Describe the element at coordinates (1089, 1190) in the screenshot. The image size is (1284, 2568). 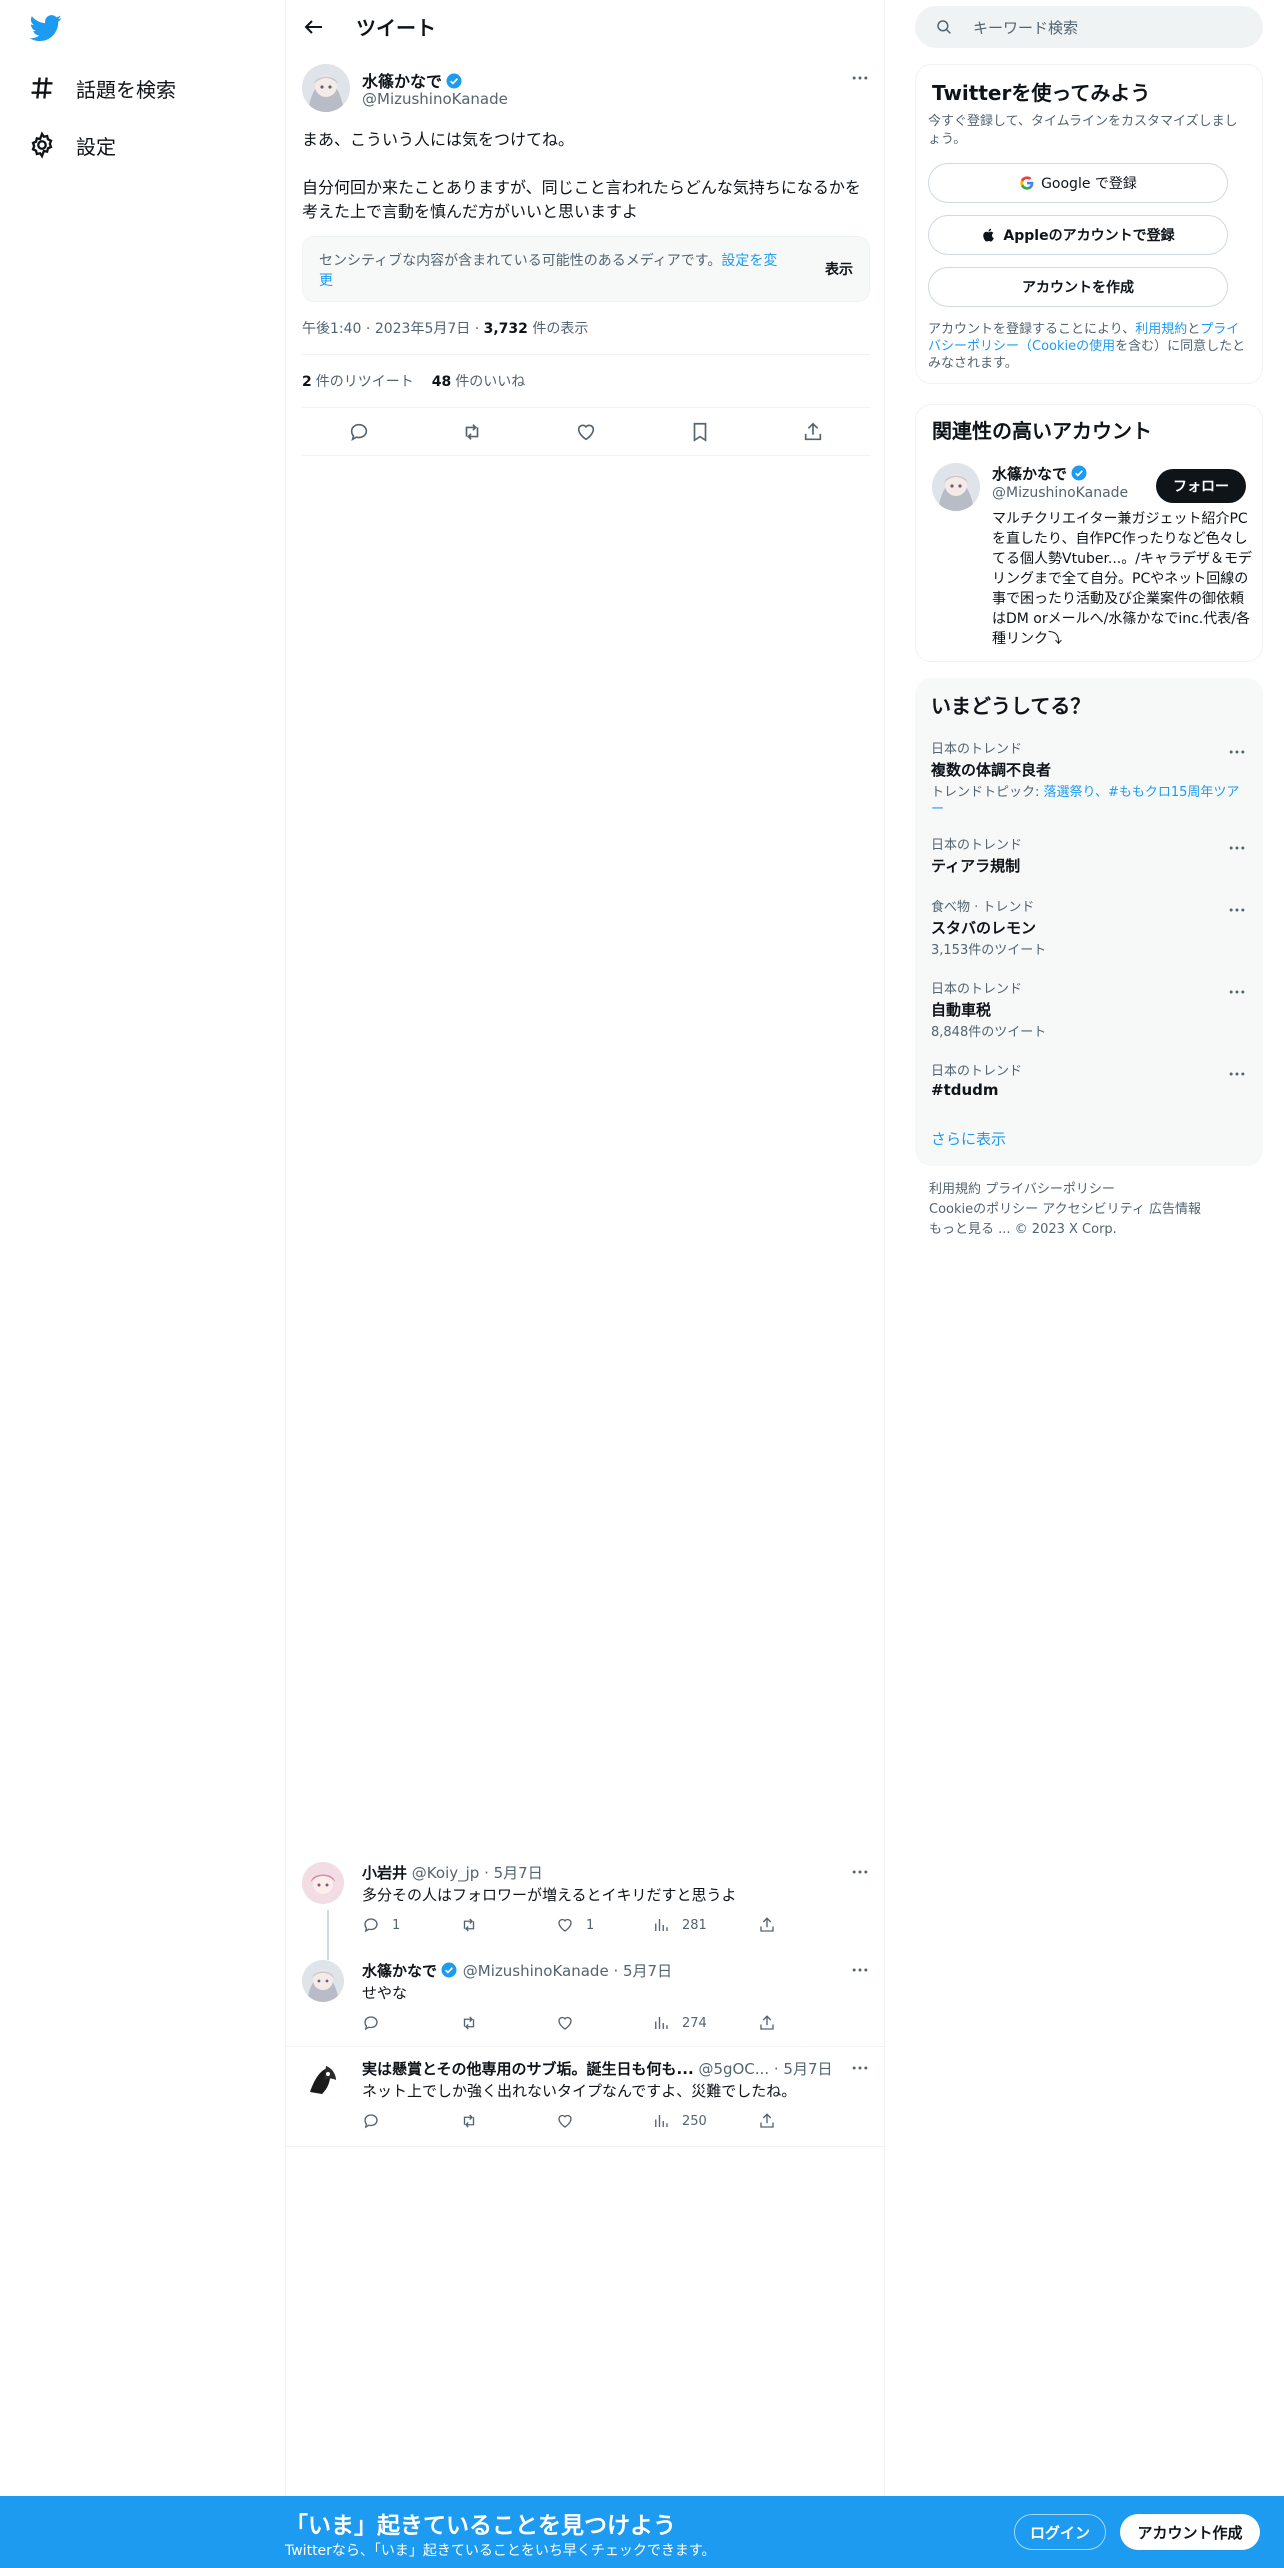
I see `footer-line: 利用規約 プライバシーポリシー` at that location.